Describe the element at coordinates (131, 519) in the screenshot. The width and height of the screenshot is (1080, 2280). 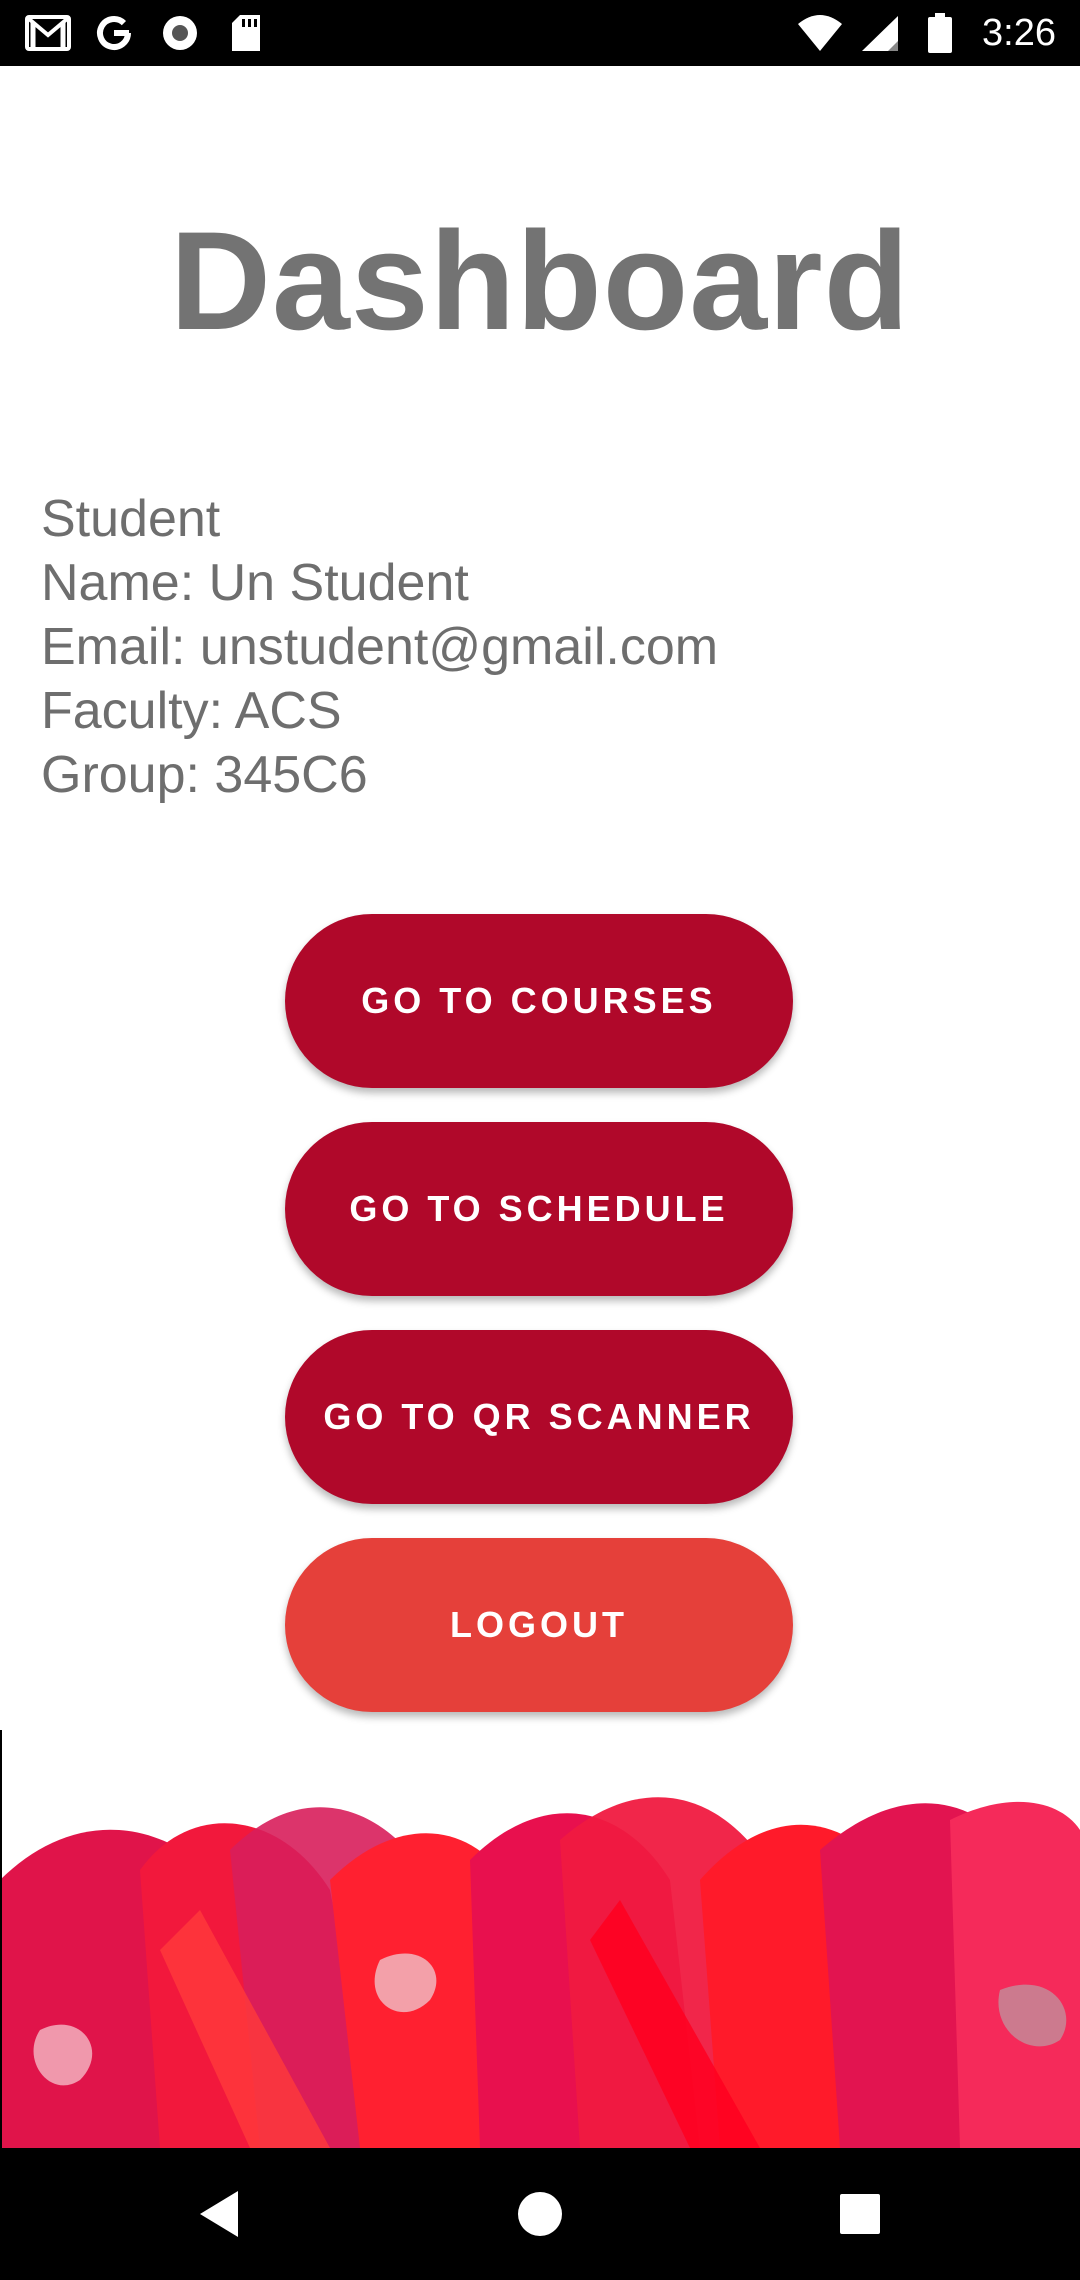
I see `profile-role: Student` at that location.